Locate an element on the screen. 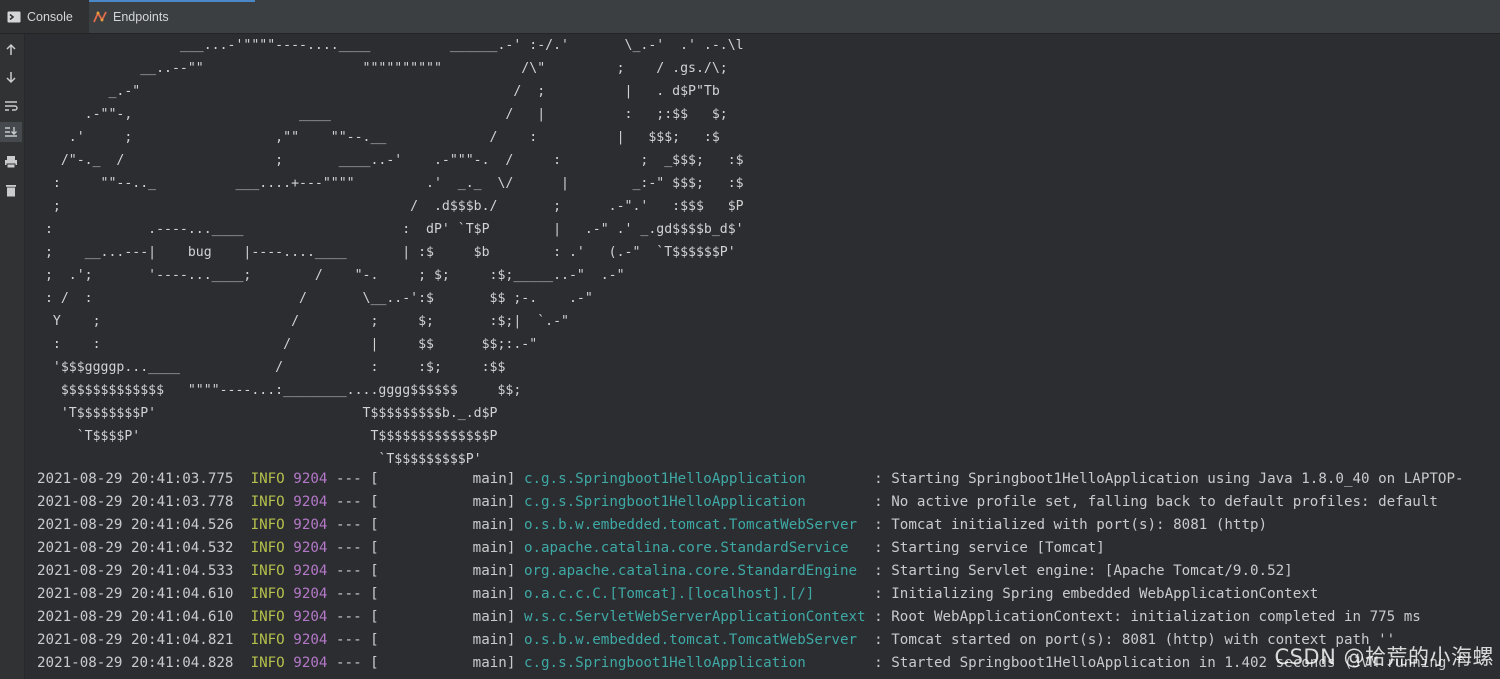 The height and width of the screenshot is (679, 1500). banner-line: 'T$$$$$$$$P' T$$$$$$$$$b._.d$P is located at coordinates (267, 413).